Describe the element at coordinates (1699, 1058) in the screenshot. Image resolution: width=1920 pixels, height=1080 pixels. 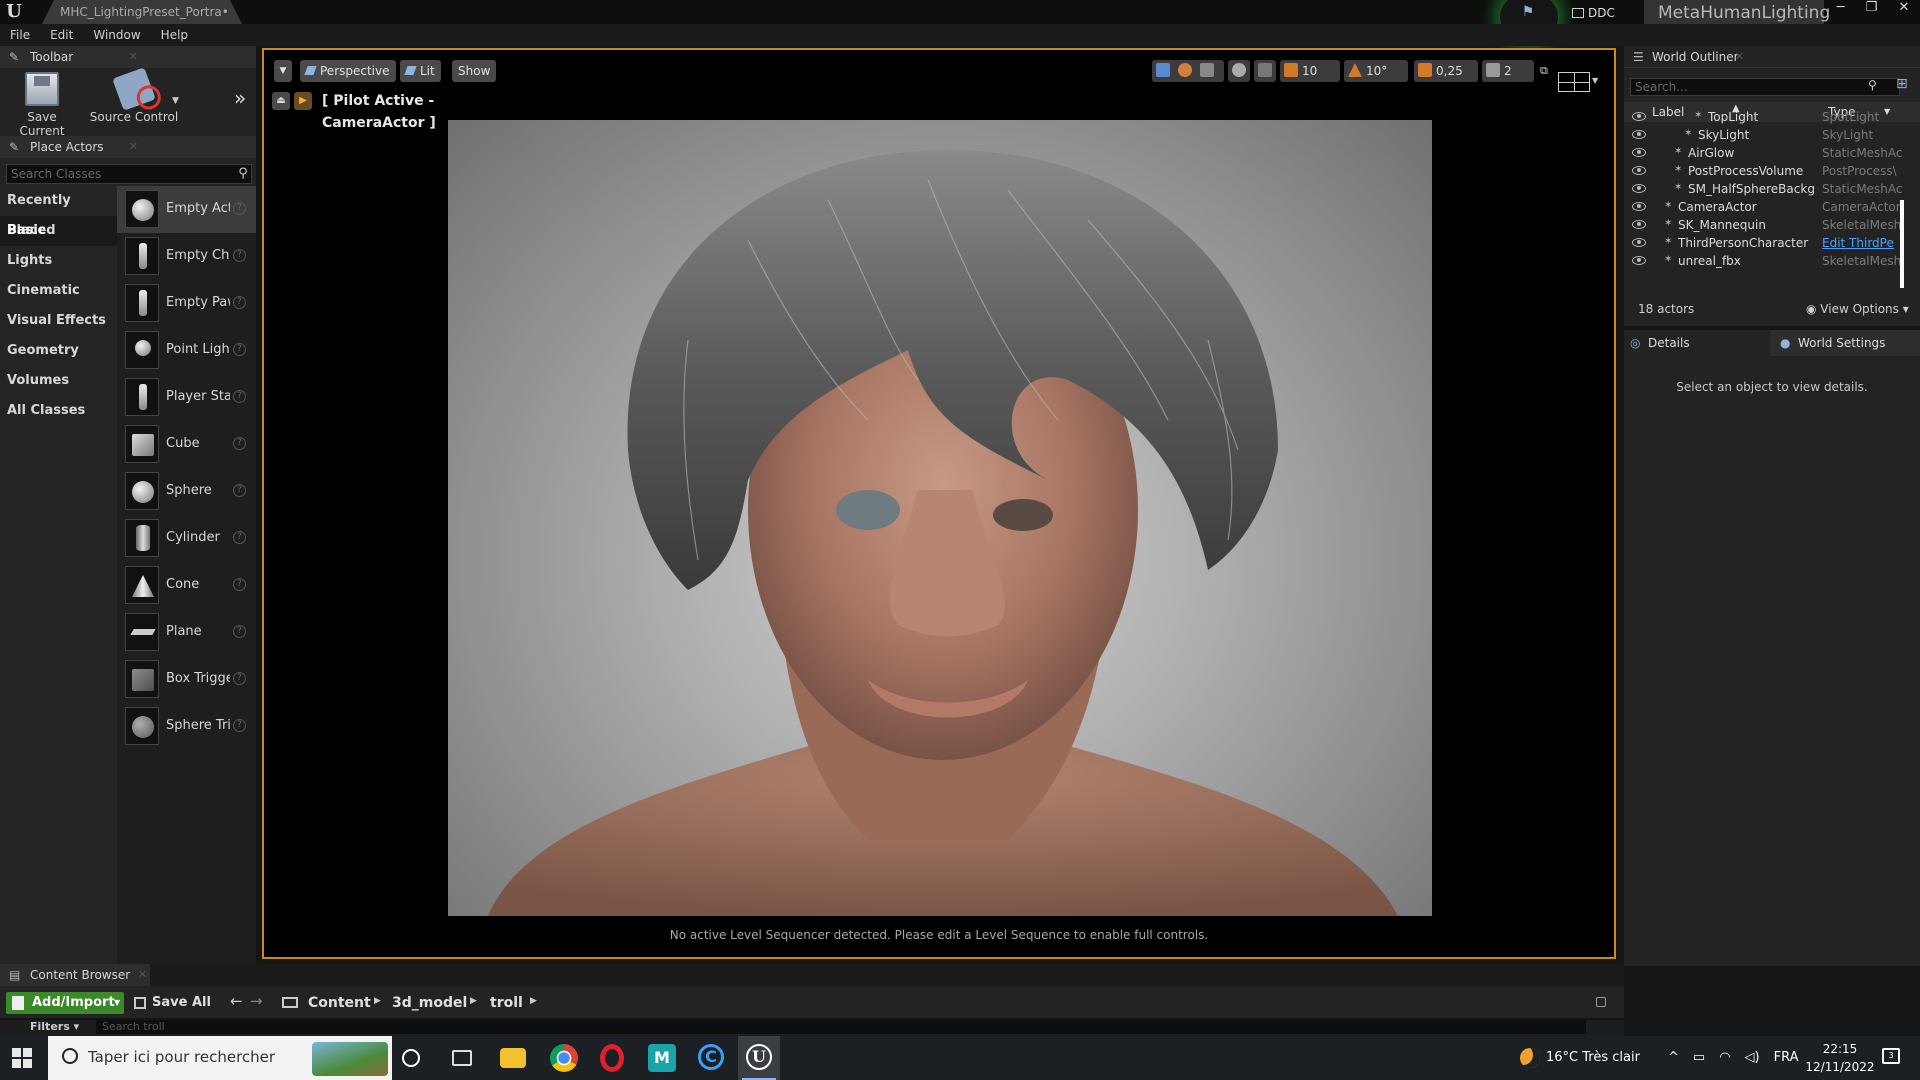
I see `battery-icon: ▭` at that location.